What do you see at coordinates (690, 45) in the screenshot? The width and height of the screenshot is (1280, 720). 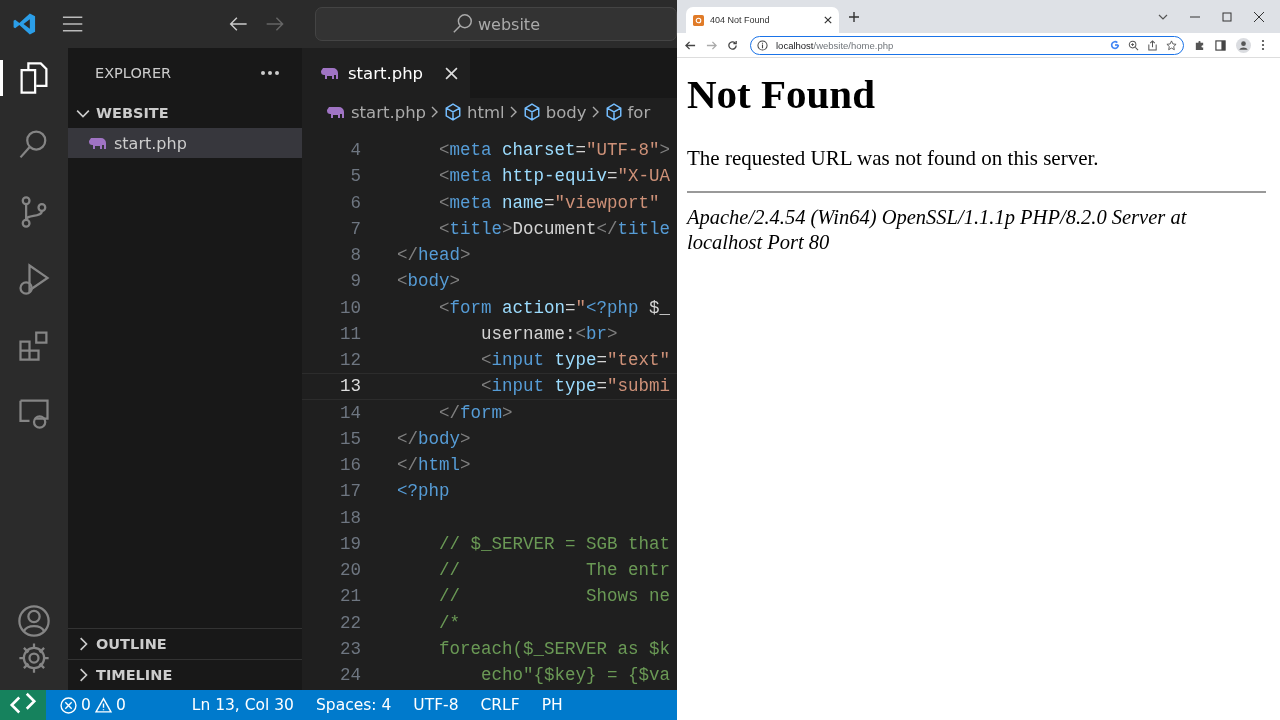 I see `back-arrow-icon` at bounding box center [690, 45].